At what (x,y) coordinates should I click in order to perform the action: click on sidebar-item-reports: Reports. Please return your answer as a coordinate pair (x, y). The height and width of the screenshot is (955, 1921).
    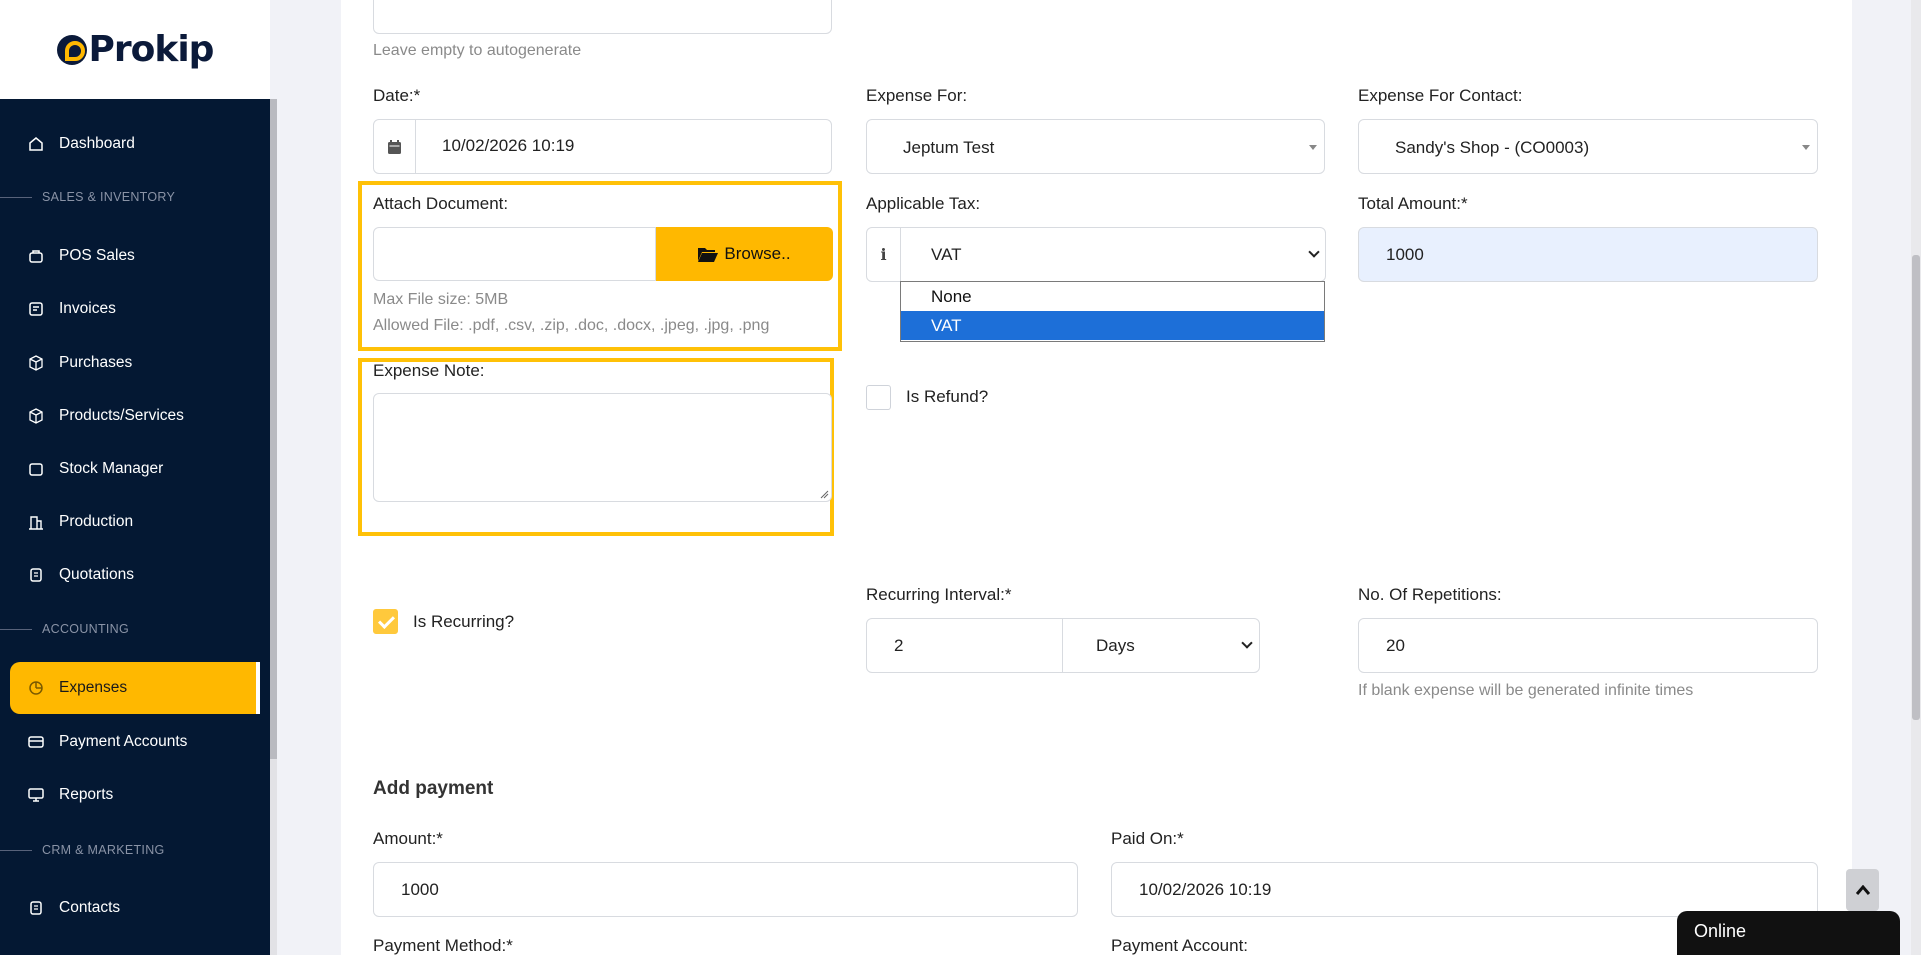
    Looking at the image, I should click on (133, 795).